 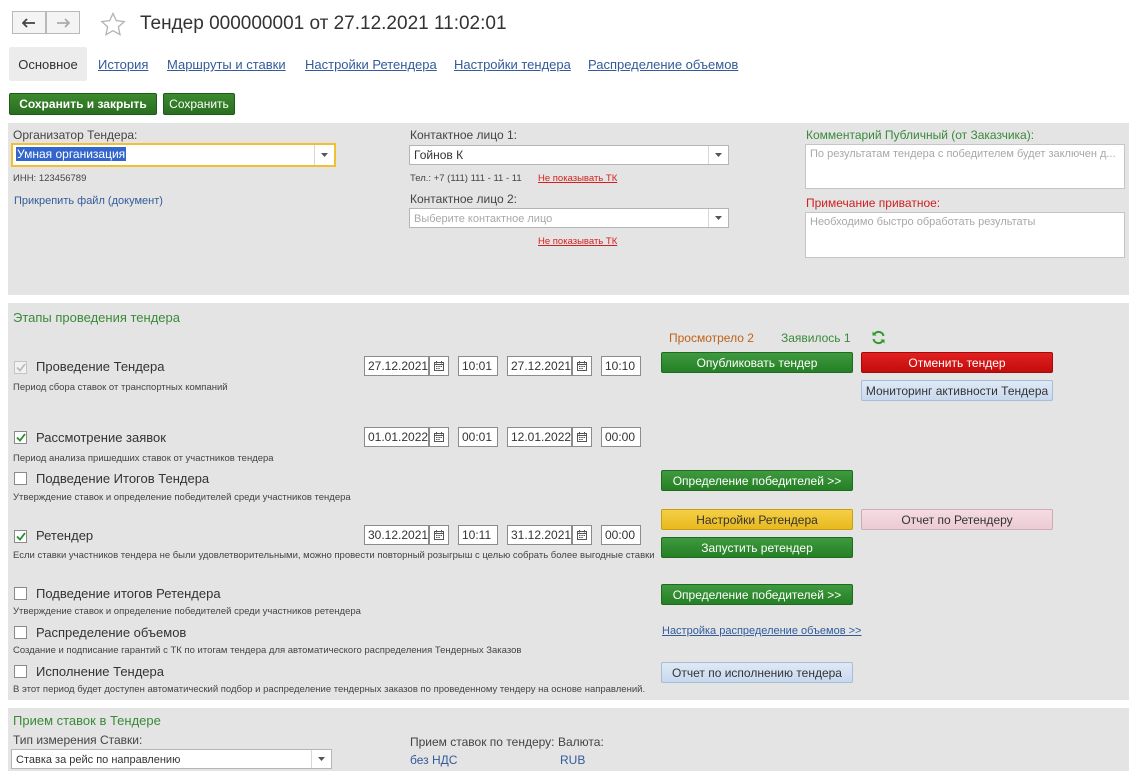 I want to click on stage-results-checkbox, so click(x=20, y=478).